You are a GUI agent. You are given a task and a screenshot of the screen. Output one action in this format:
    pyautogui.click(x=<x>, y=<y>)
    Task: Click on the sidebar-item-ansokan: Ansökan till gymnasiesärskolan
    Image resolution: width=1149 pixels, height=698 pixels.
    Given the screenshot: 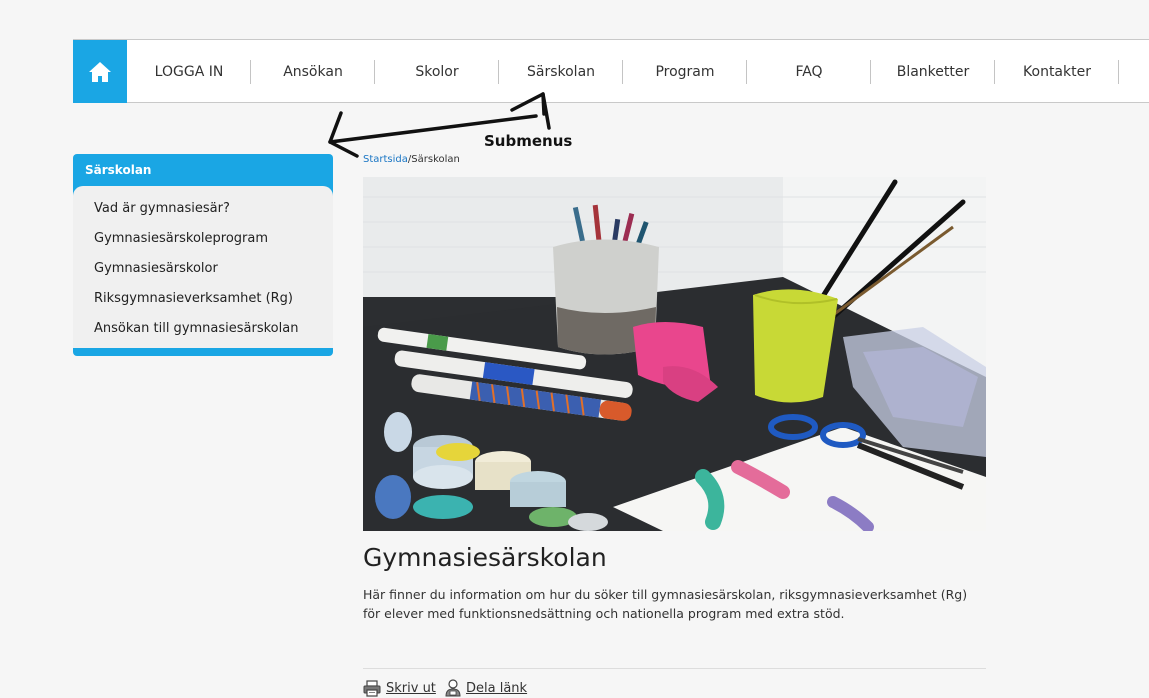 What is the action you would take?
    pyautogui.click(x=196, y=328)
    